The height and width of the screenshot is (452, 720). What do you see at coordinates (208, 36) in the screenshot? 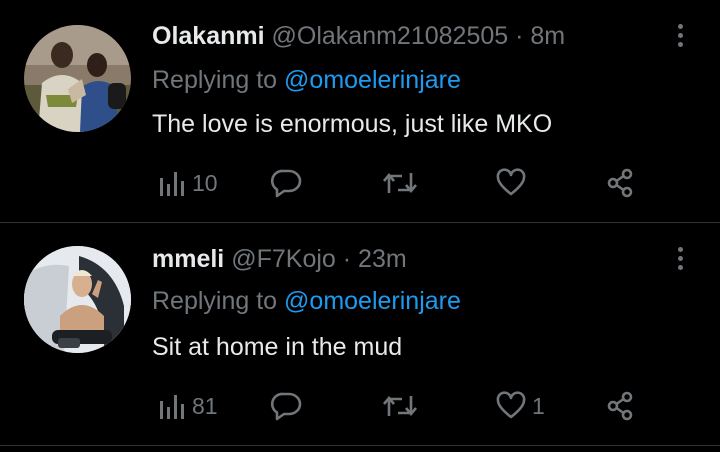
I see `display-name: Olakanmi` at bounding box center [208, 36].